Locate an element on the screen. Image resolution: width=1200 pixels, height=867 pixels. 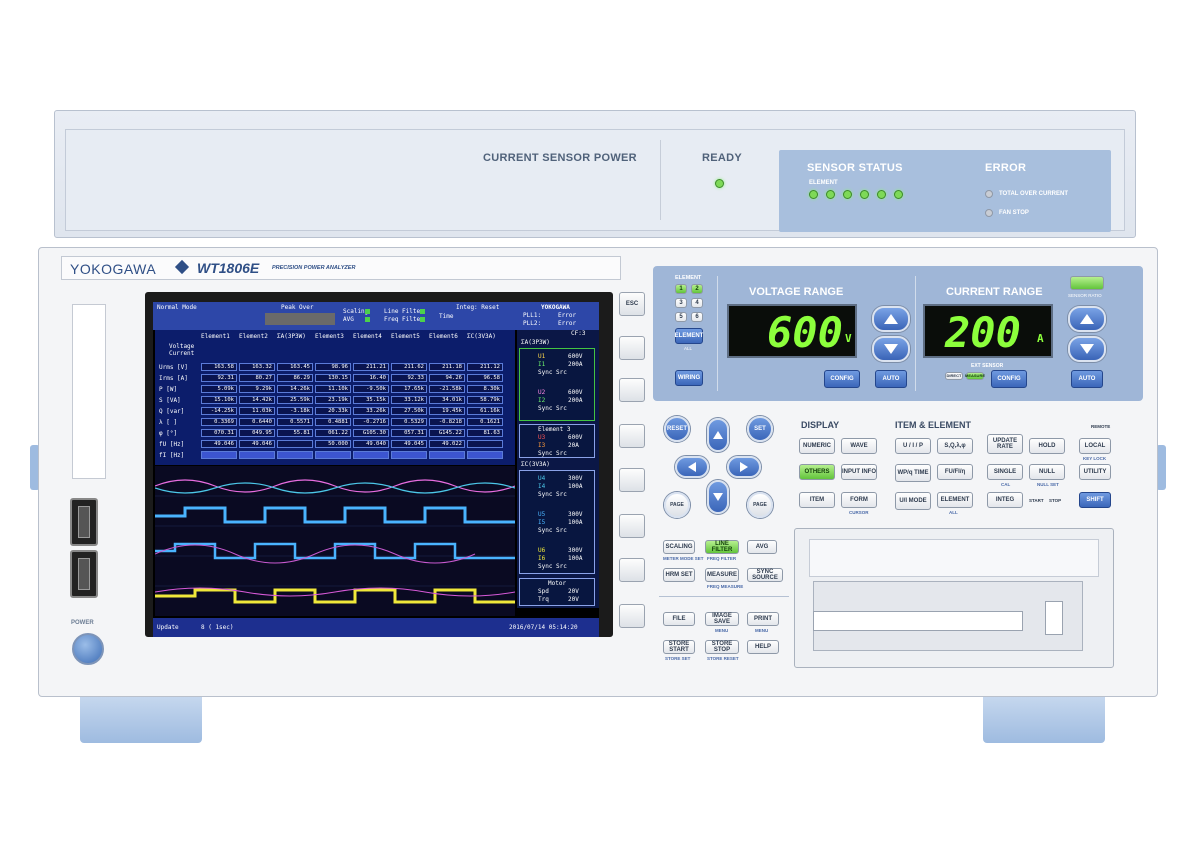
pll2-status: Error is located at coordinates (567, 323).